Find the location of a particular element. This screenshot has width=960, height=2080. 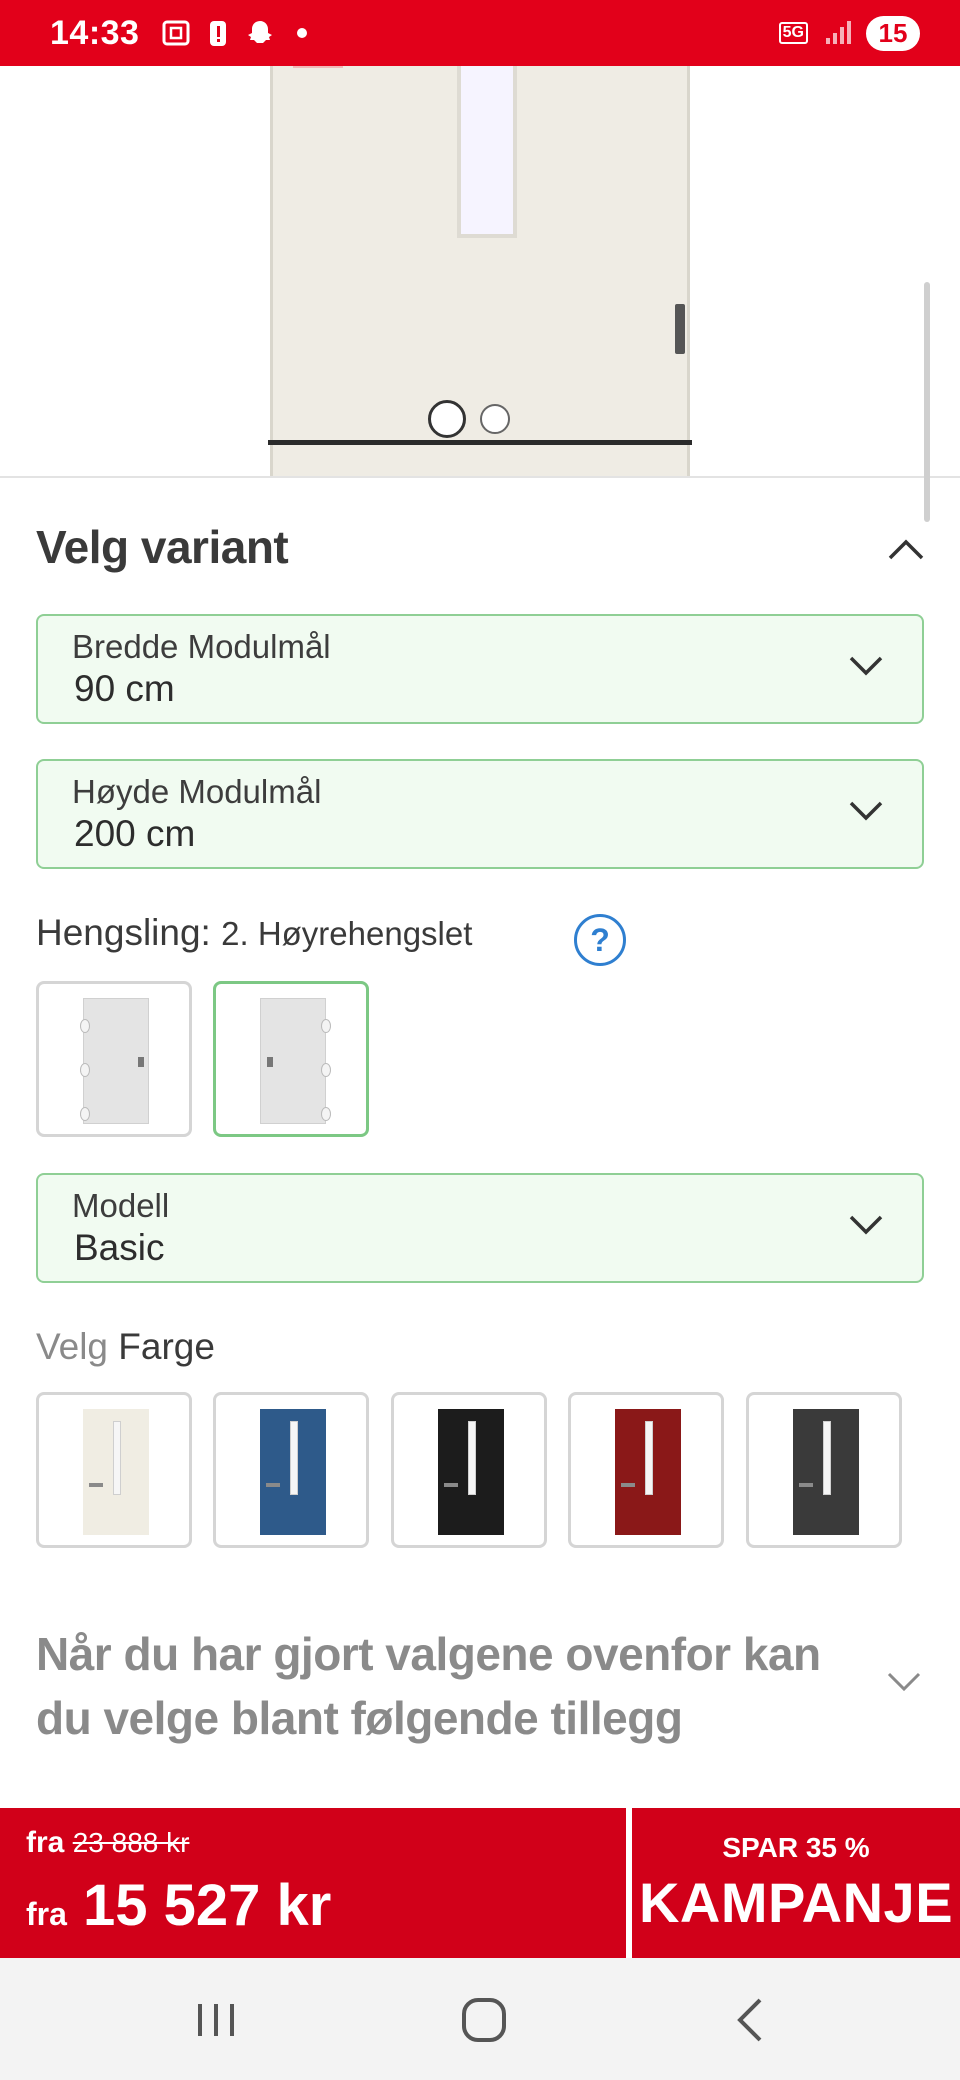

height-select: Høyde Modulmål 200 cm is located at coordinates (480, 814).